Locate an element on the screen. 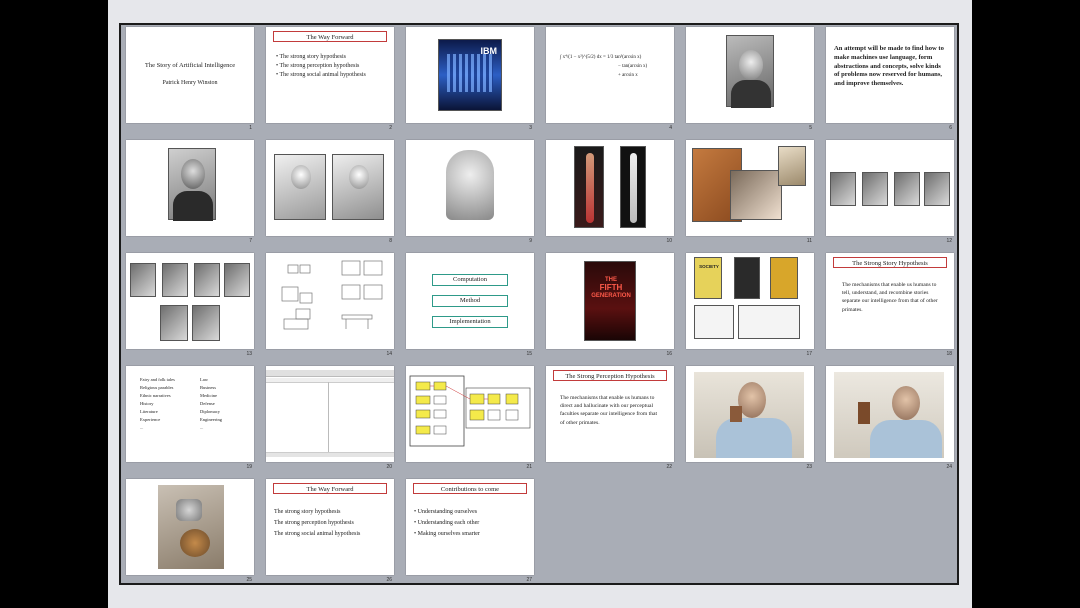 This screenshot has height=608, width=1080. list-item: Engineering is located at coordinates (211, 419).